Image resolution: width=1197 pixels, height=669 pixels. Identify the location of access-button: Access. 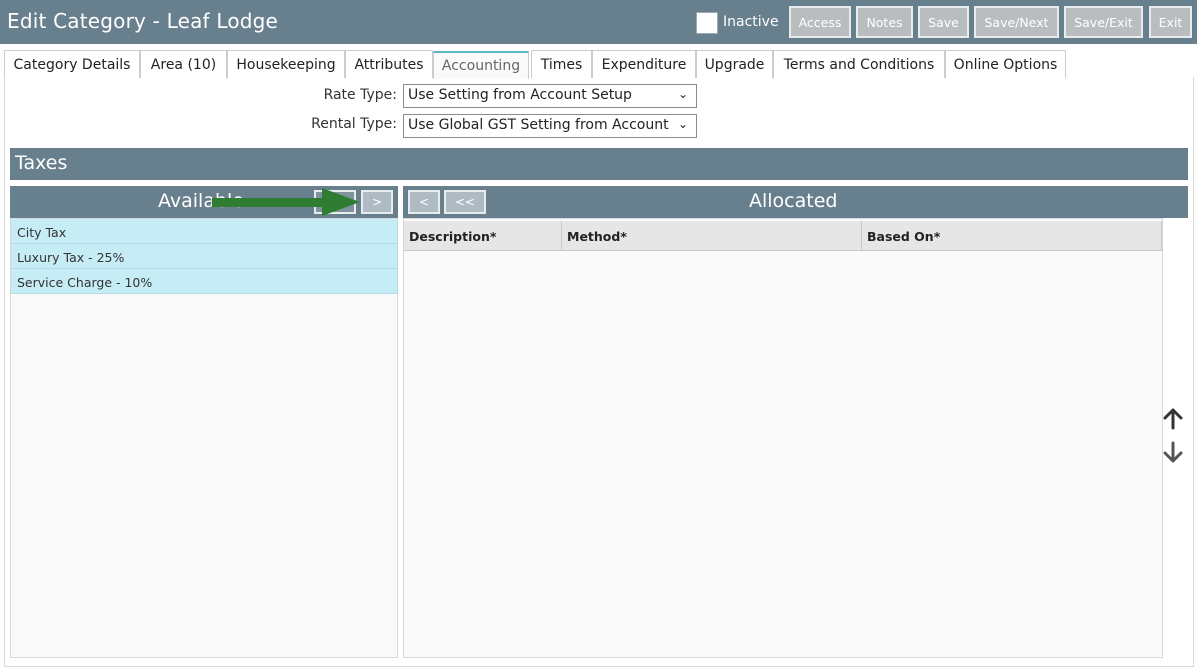
(820, 22).